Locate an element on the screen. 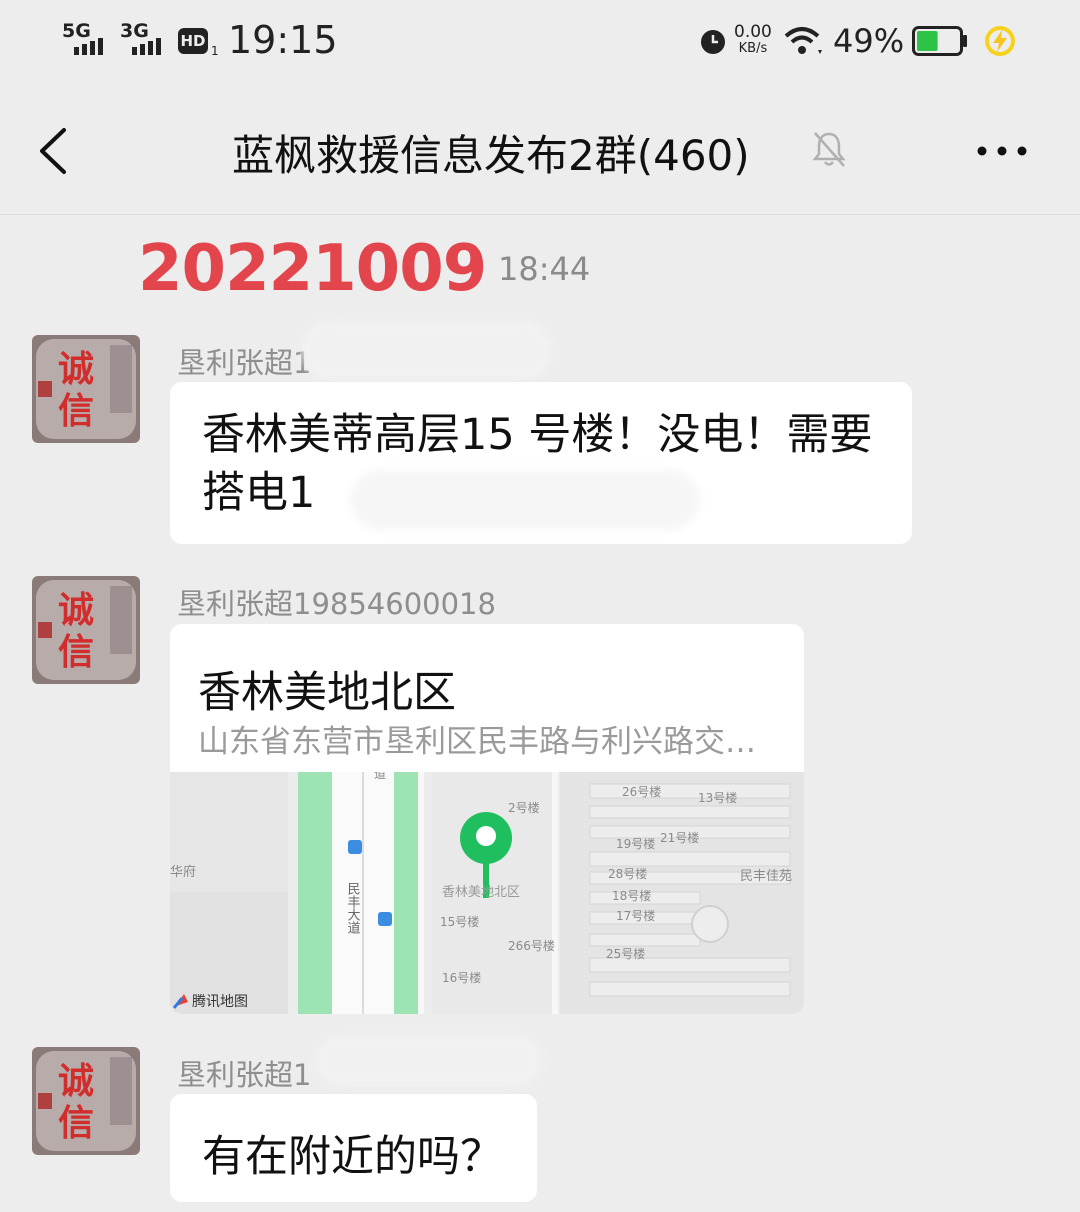  map-label: 2号楼 is located at coordinates (524, 807).